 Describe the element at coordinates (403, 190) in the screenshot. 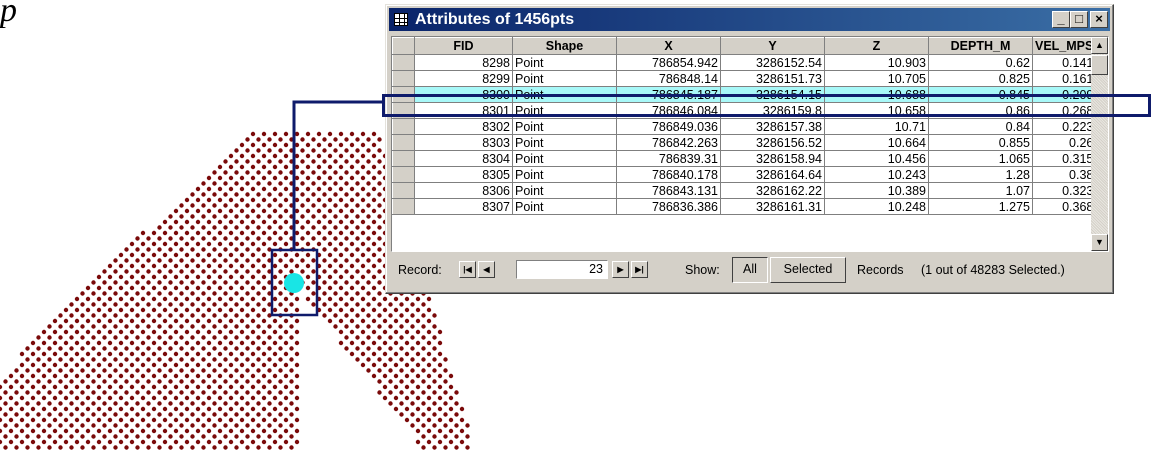

I see `row-selector` at that location.